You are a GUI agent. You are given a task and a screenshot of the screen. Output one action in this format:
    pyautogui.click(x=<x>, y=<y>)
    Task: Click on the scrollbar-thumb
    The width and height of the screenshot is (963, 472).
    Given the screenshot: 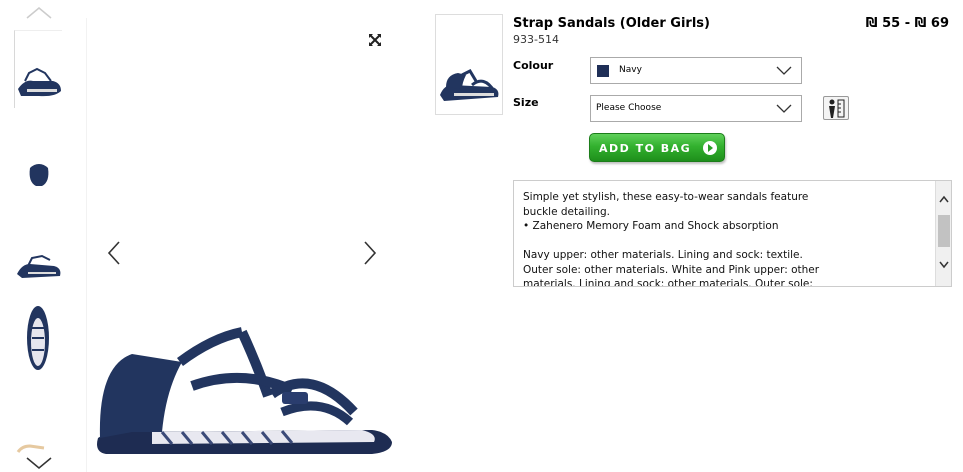 What is the action you would take?
    pyautogui.click(x=944, y=231)
    